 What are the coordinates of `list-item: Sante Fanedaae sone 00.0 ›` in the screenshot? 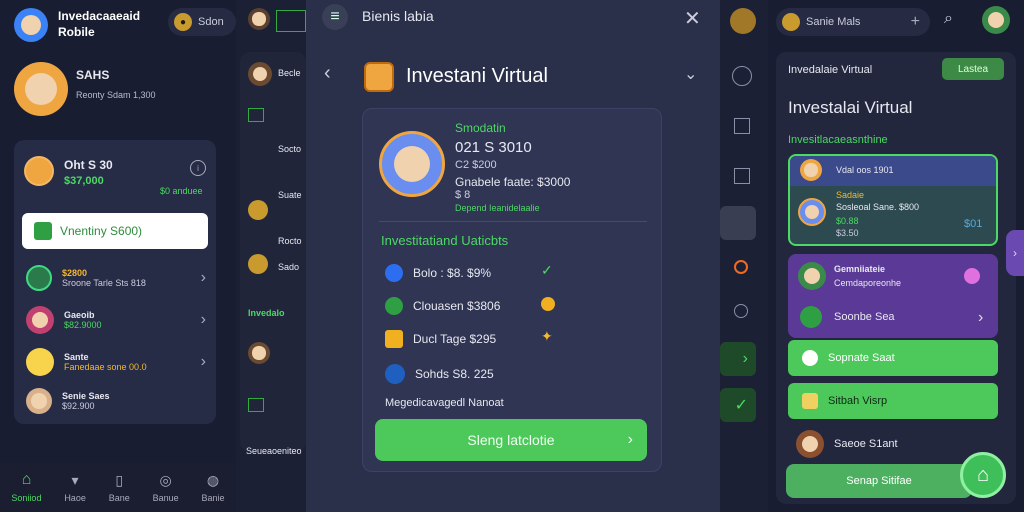 It's located at (116, 362).